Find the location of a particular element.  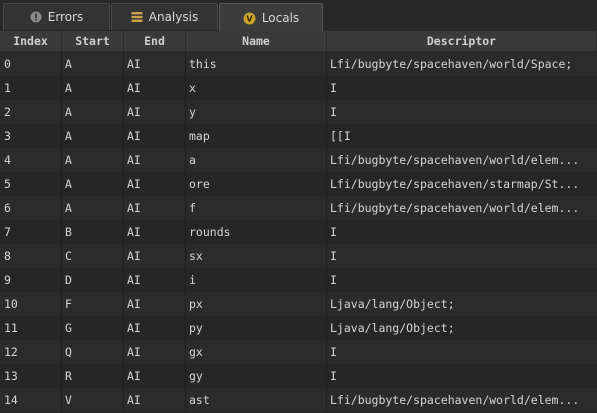

start-cell: D is located at coordinates (93, 280).